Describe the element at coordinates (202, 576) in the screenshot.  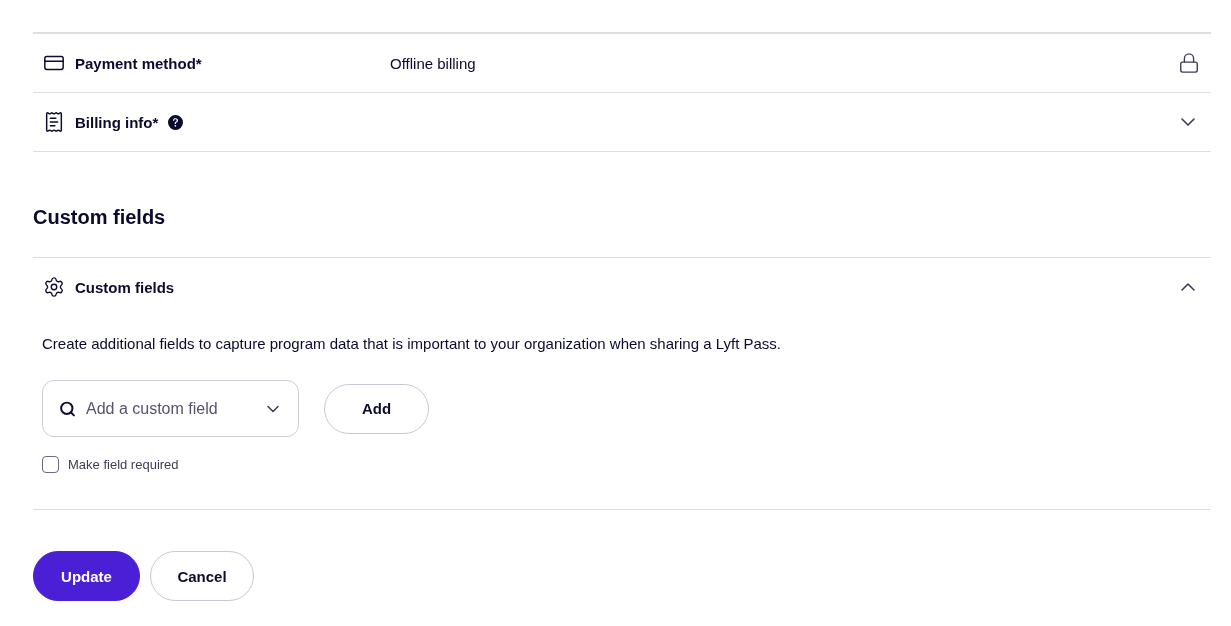
I see `cancel-button: Cancel` at that location.